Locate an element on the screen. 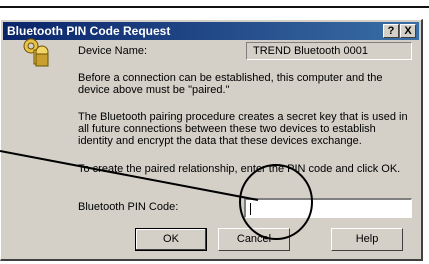  pin-code-label: Bluetooth PIN Code: is located at coordinates (128, 207).